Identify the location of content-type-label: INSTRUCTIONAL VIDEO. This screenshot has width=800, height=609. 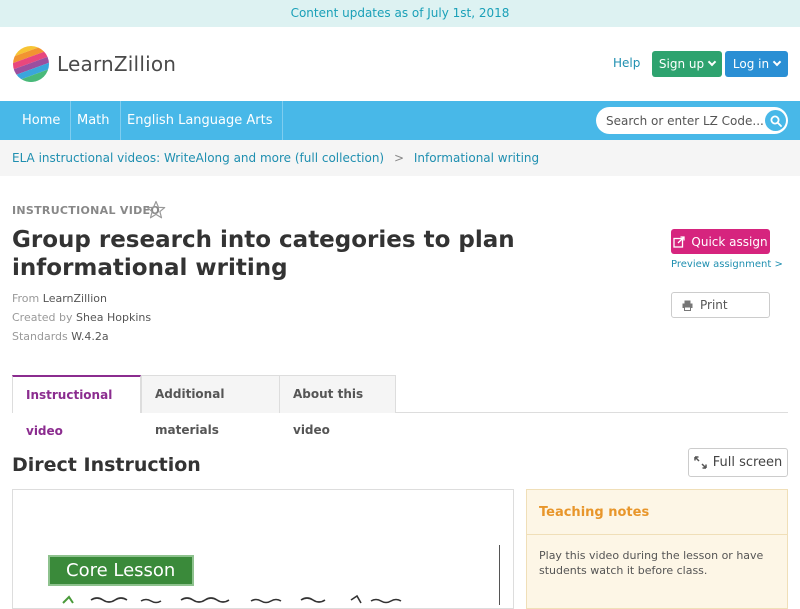
(86, 210).